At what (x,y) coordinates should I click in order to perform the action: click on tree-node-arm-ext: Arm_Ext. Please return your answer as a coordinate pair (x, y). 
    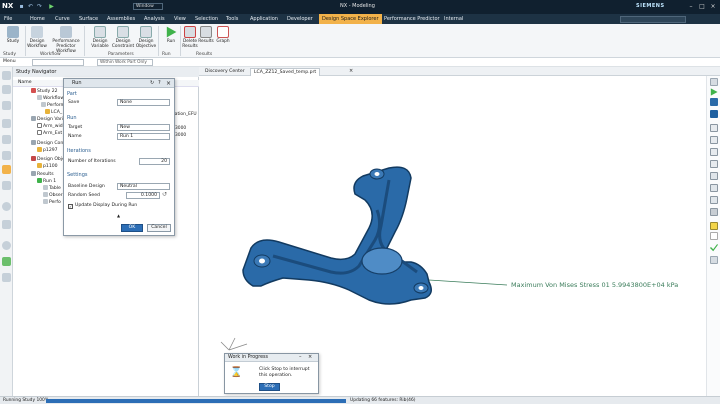
    Looking at the image, I should click on (49, 133).